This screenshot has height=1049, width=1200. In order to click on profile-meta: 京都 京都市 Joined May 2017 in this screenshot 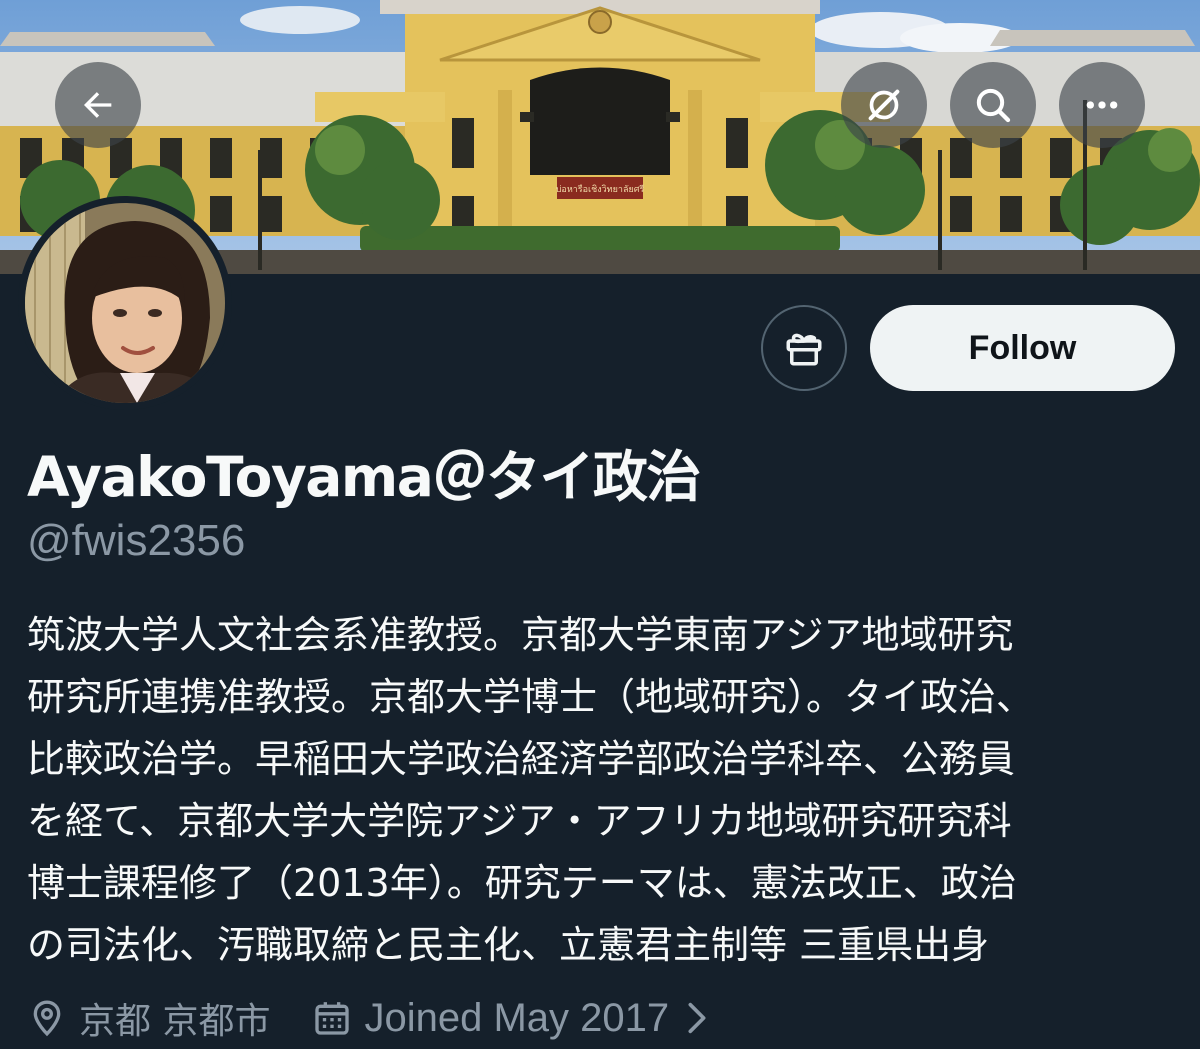, I will do `click(375, 1018)`.